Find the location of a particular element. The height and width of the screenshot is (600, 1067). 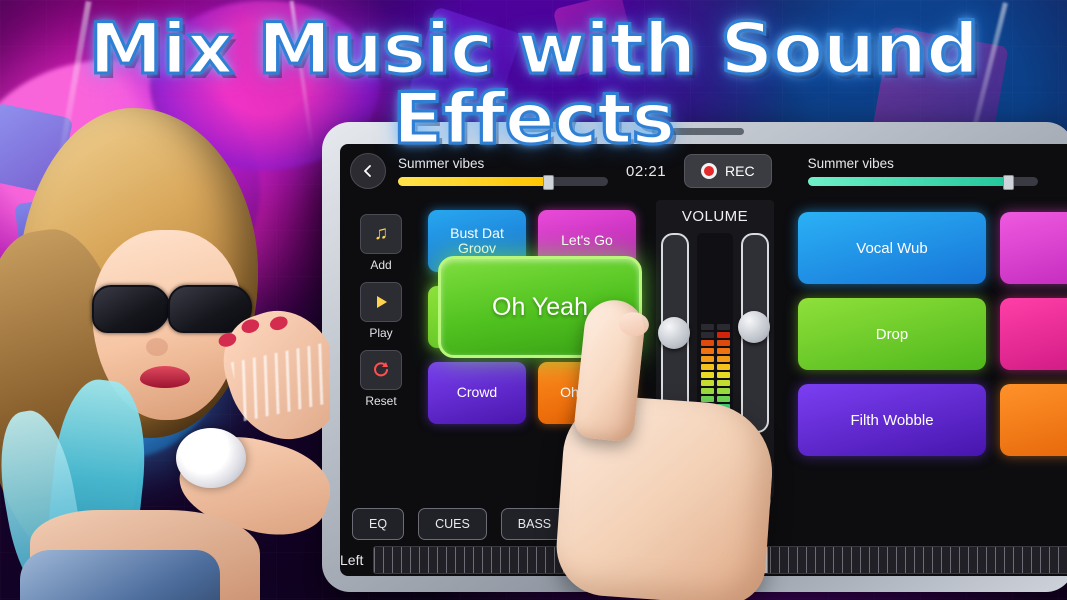

tool-play-label: Play is located at coordinates (381, 333).